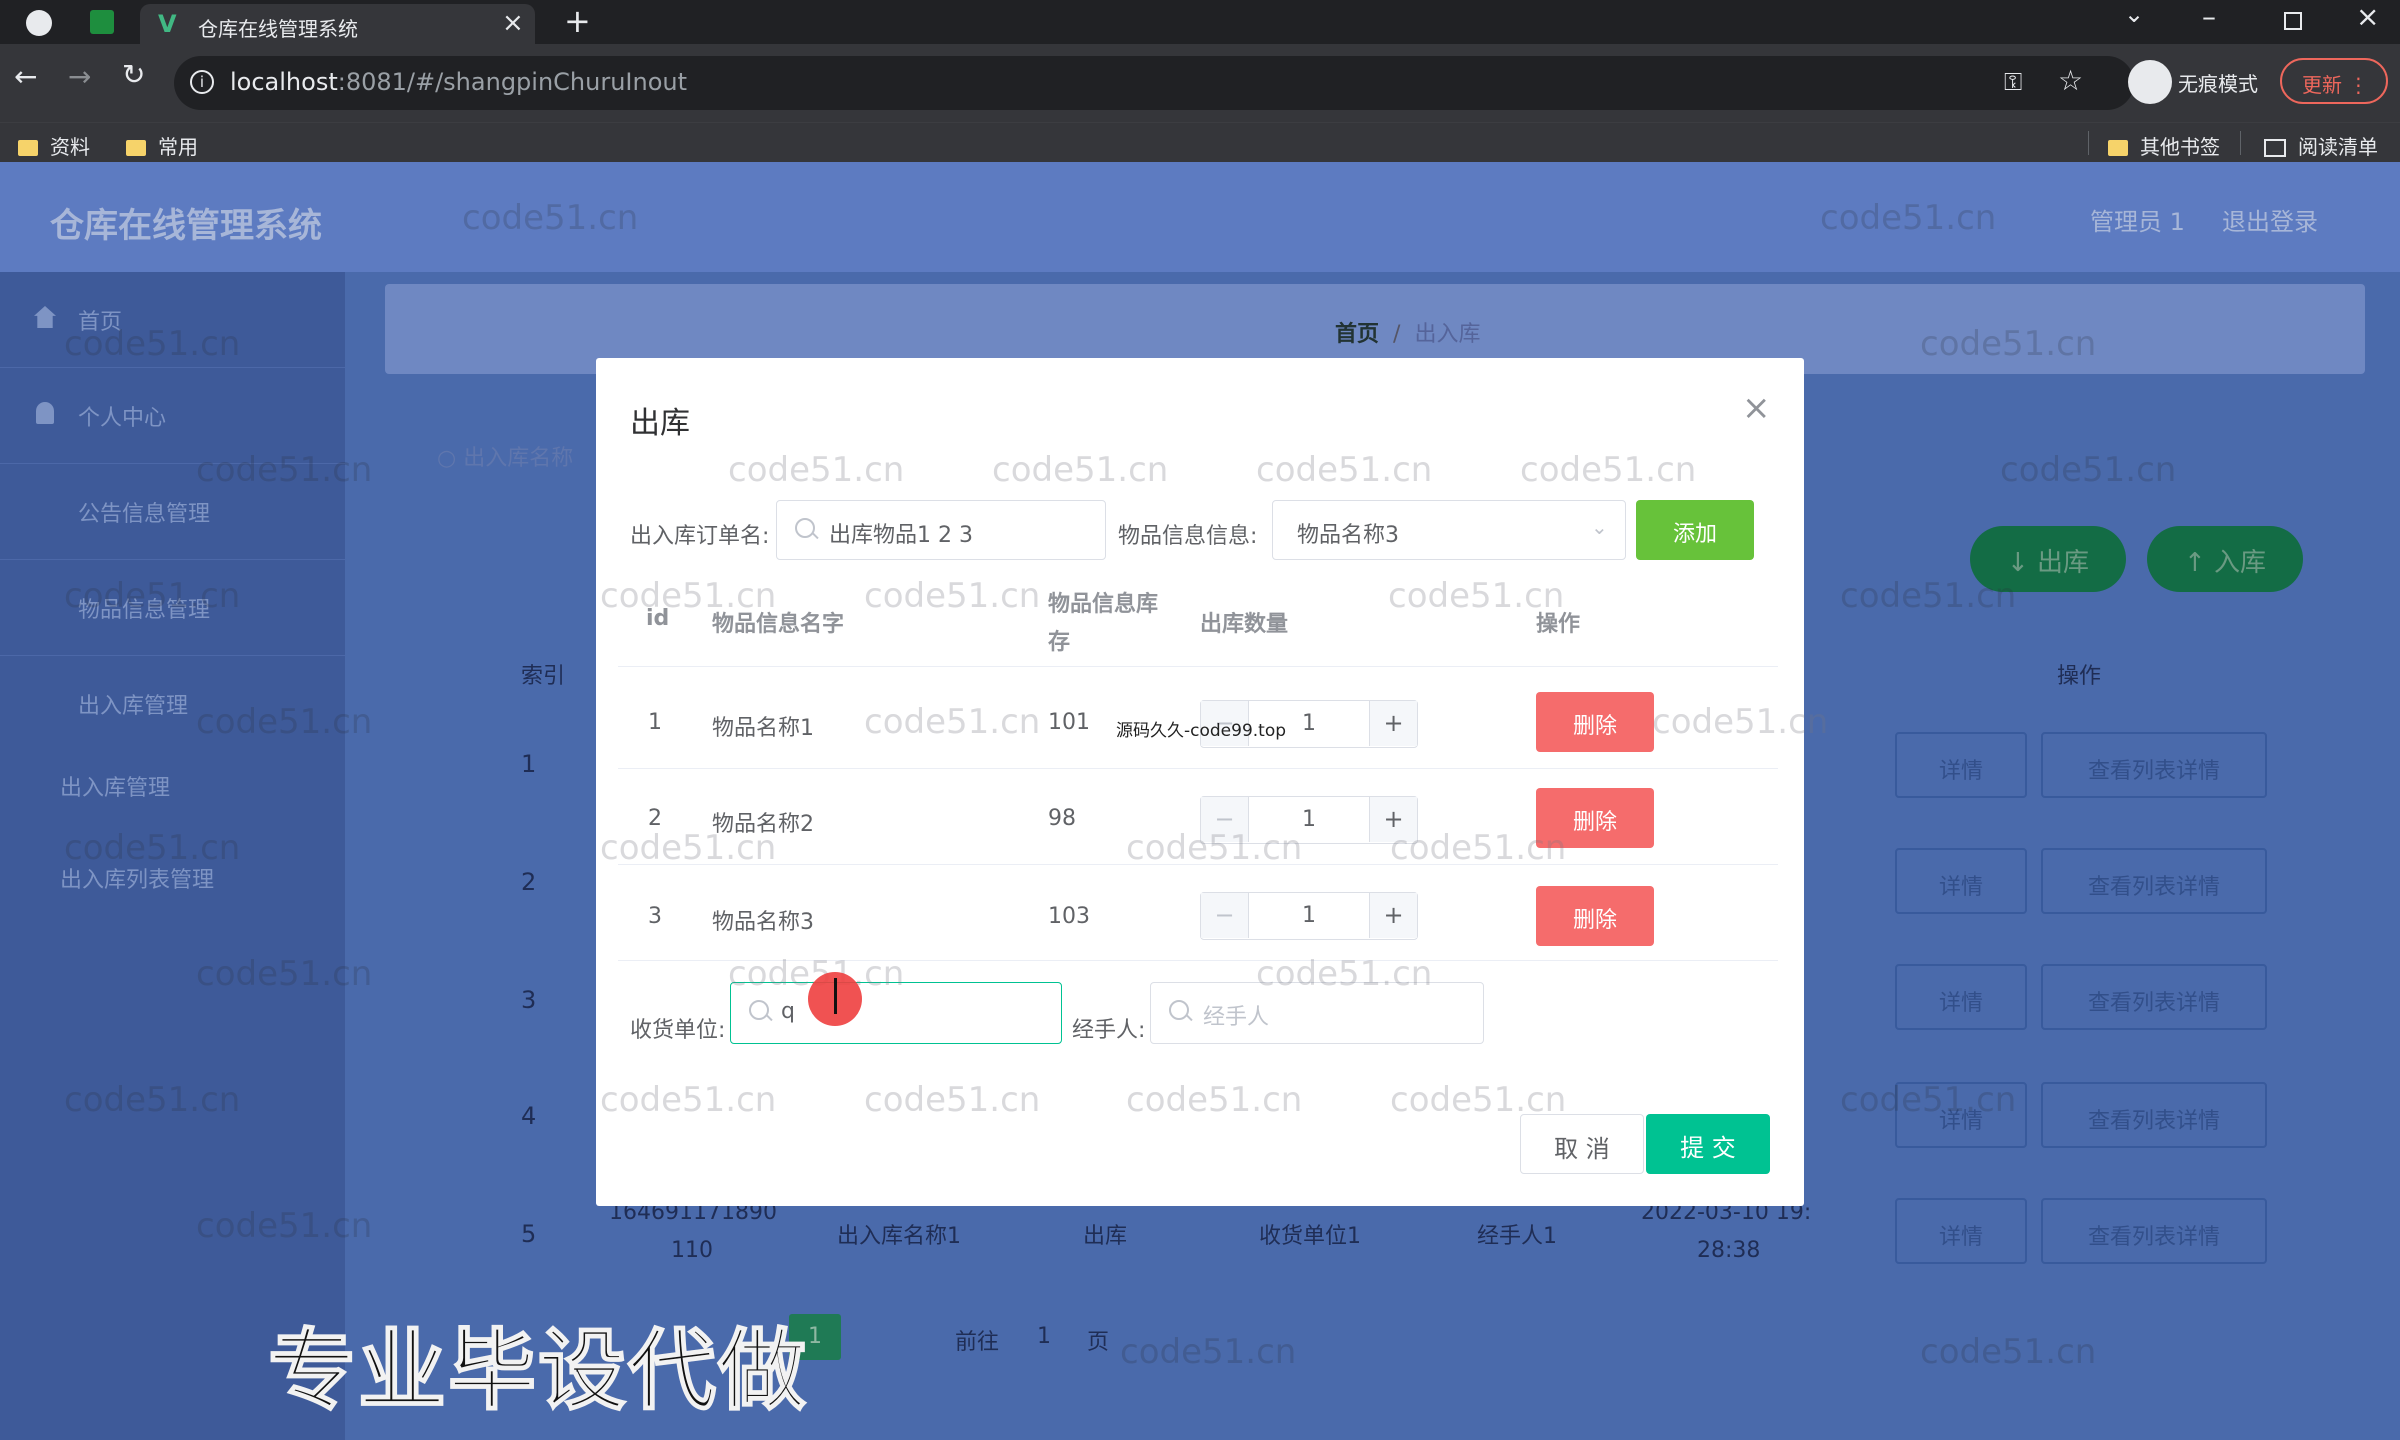 The height and width of the screenshot is (1440, 2400). Describe the element at coordinates (2367, 16) in the screenshot. I see `close-window-icon: ×` at that location.